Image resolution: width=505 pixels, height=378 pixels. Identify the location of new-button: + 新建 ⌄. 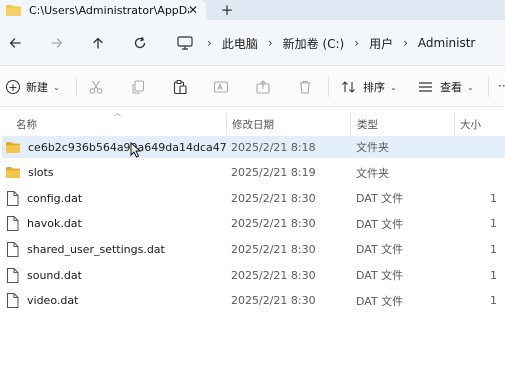
(33, 87).